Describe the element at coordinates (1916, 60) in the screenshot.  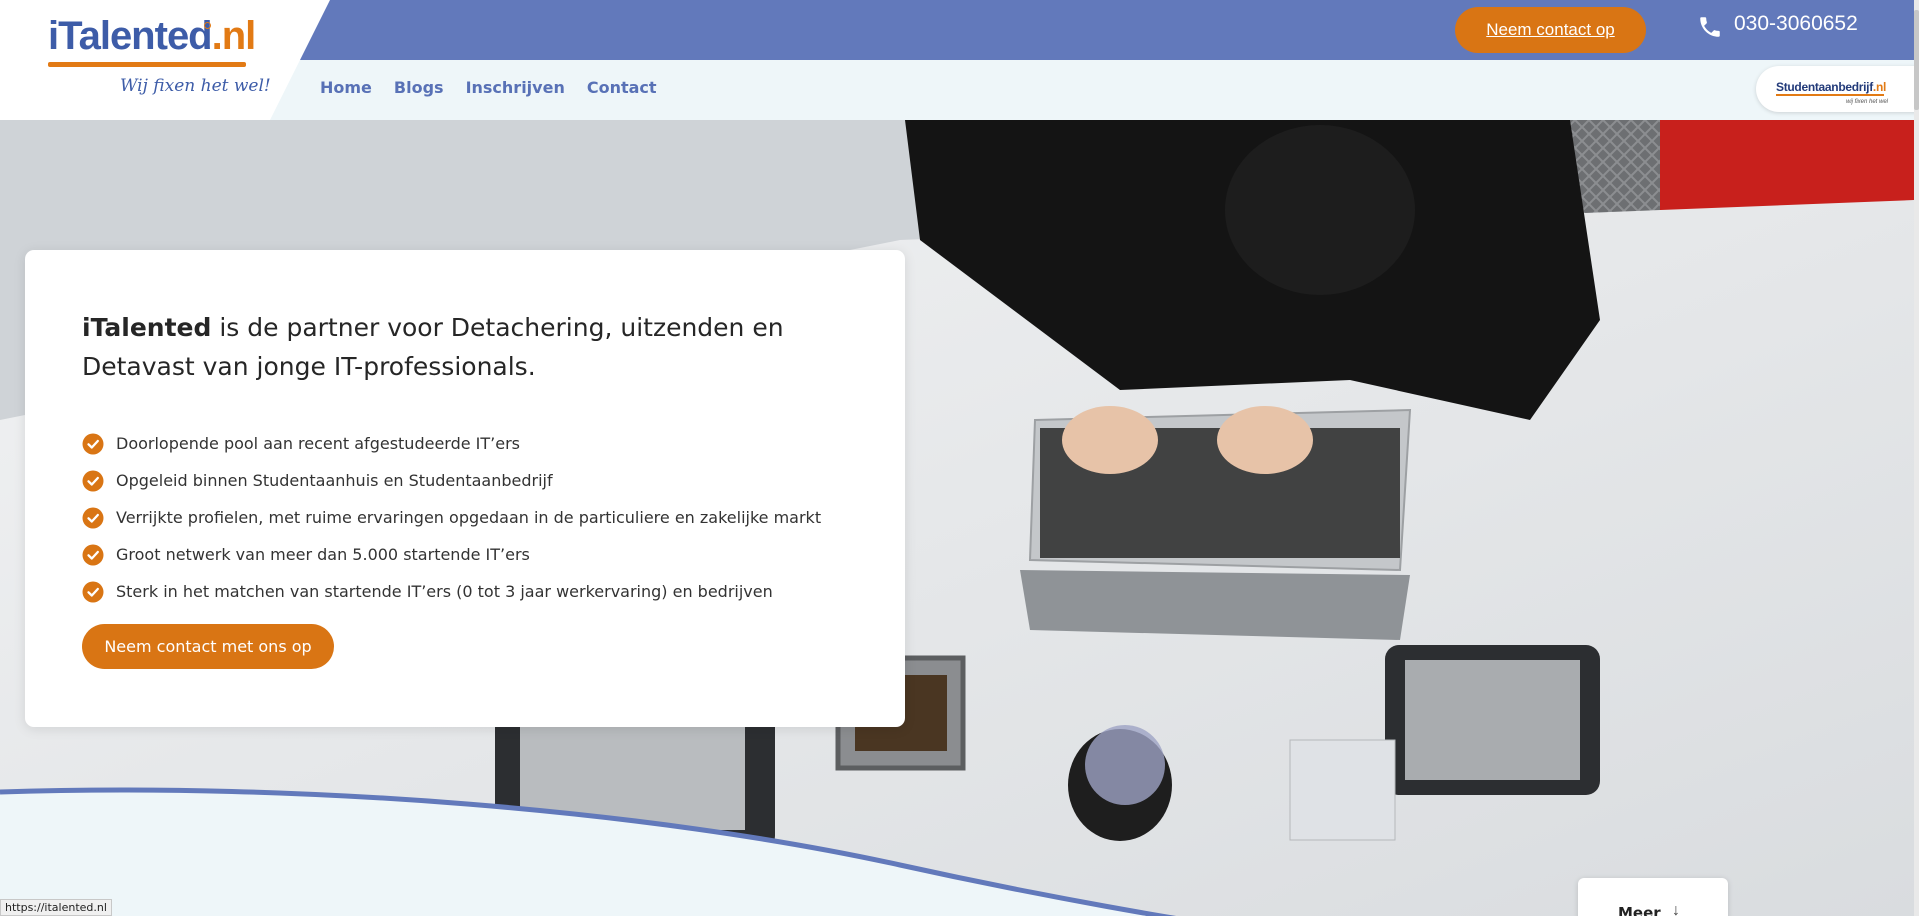
I see `scrollbar-thumb` at that location.